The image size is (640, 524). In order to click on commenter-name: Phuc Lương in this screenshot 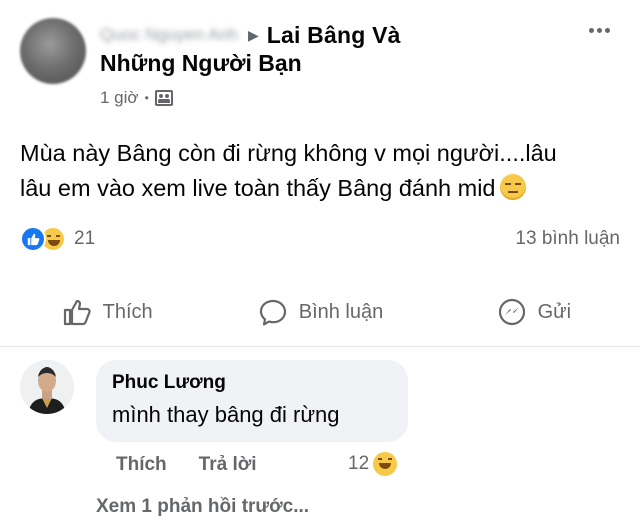, I will do `click(252, 383)`.